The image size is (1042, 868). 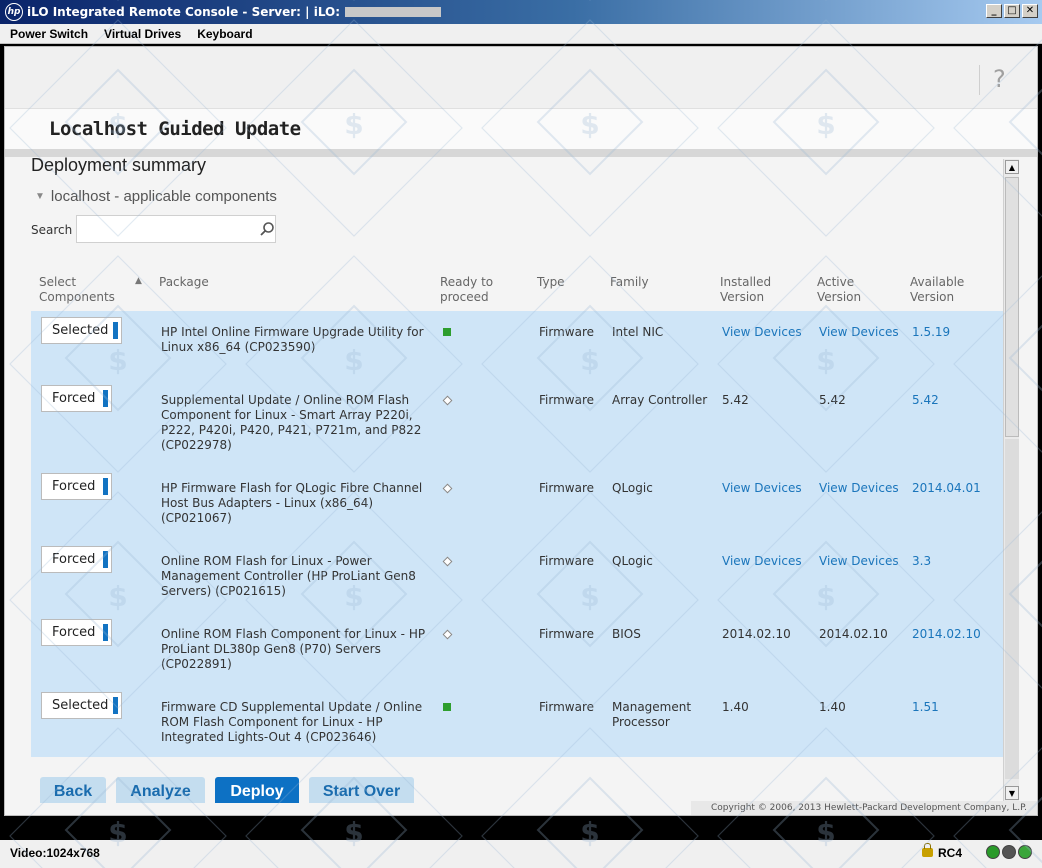 I want to click on status-bar: Video:1024x768 RC4, so click(x=521, y=854).